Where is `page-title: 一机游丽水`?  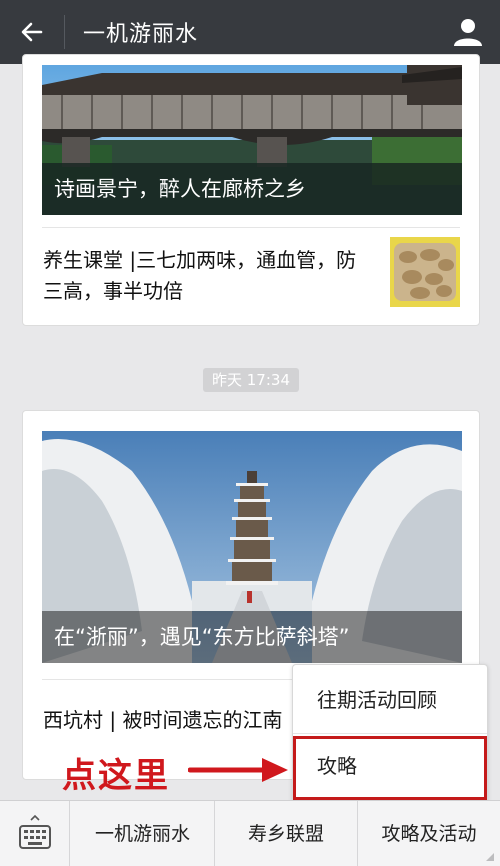 page-title: 一机游丽水 is located at coordinates (141, 34).